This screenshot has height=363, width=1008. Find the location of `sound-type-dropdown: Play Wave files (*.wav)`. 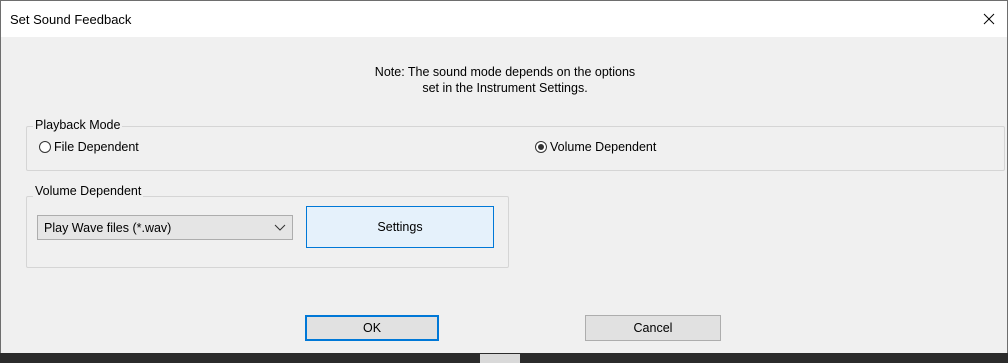

sound-type-dropdown: Play Wave files (*.wav) is located at coordinates (165, 227).